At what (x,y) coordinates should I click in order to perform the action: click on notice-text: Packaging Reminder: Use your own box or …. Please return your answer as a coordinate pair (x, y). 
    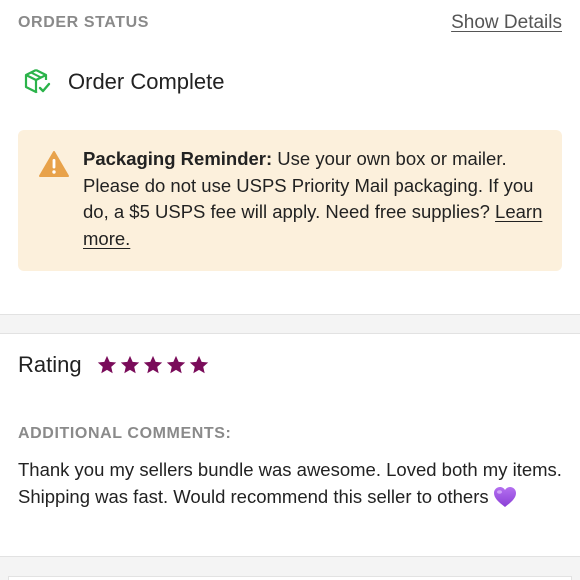
    Looking at the image, I should click on (315, 199).